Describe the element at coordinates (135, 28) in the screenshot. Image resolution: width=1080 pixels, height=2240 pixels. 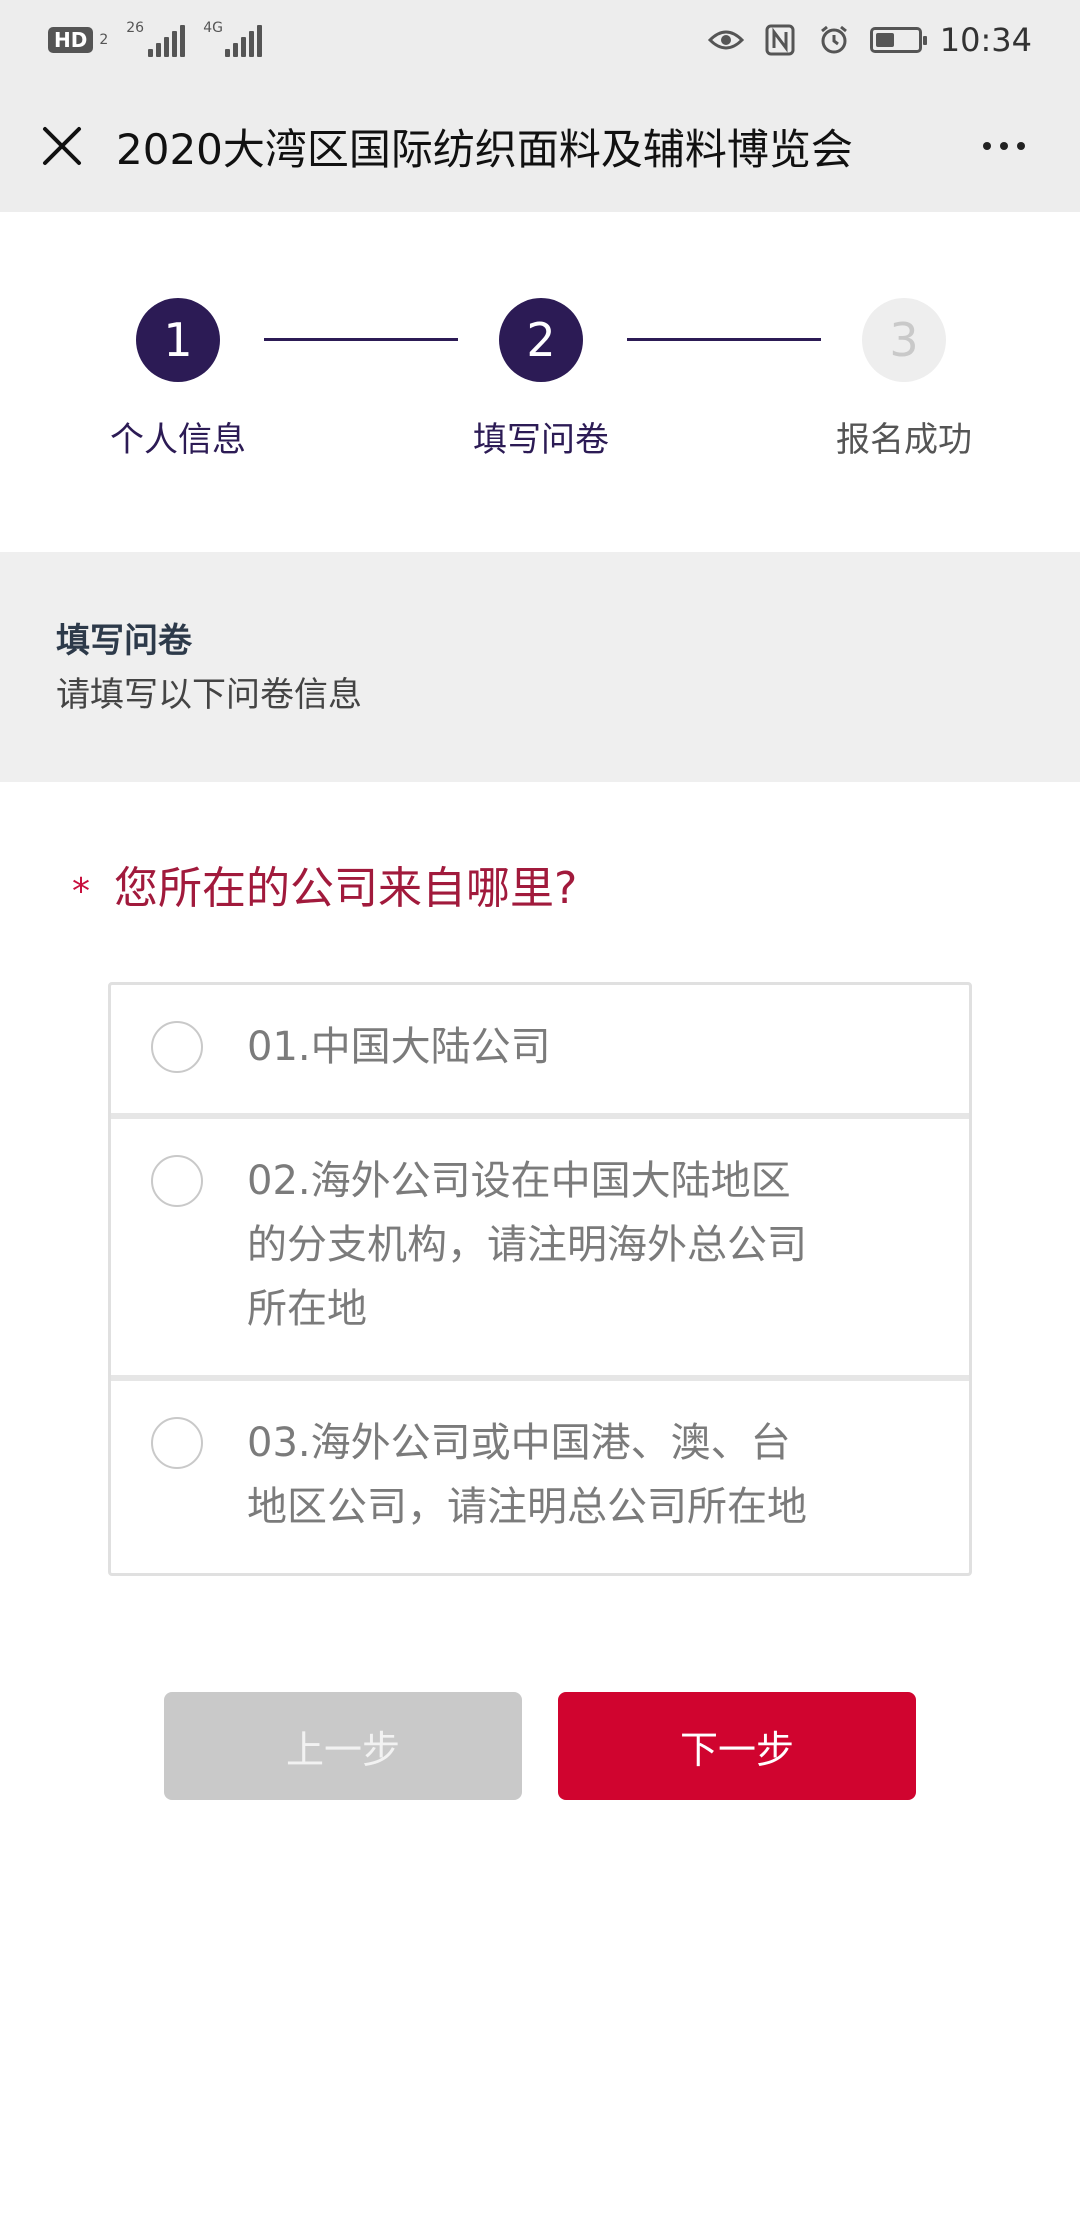
I see `sim1-label: 26` at that location.